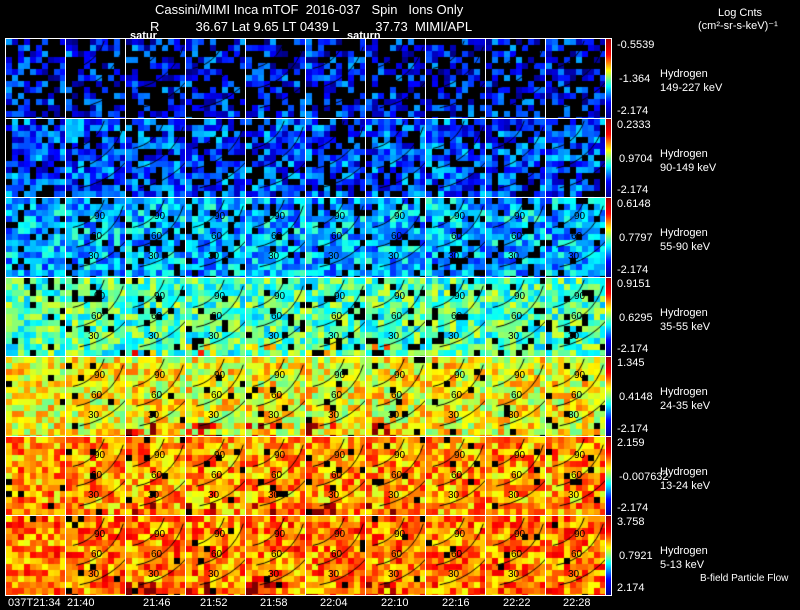 Image resolution: width=800 pixels, height=610 pixels. Describe the element at coordinates (634, 124) in the screenshot. I see `colorbar-max-label: 0.2333` at that location.